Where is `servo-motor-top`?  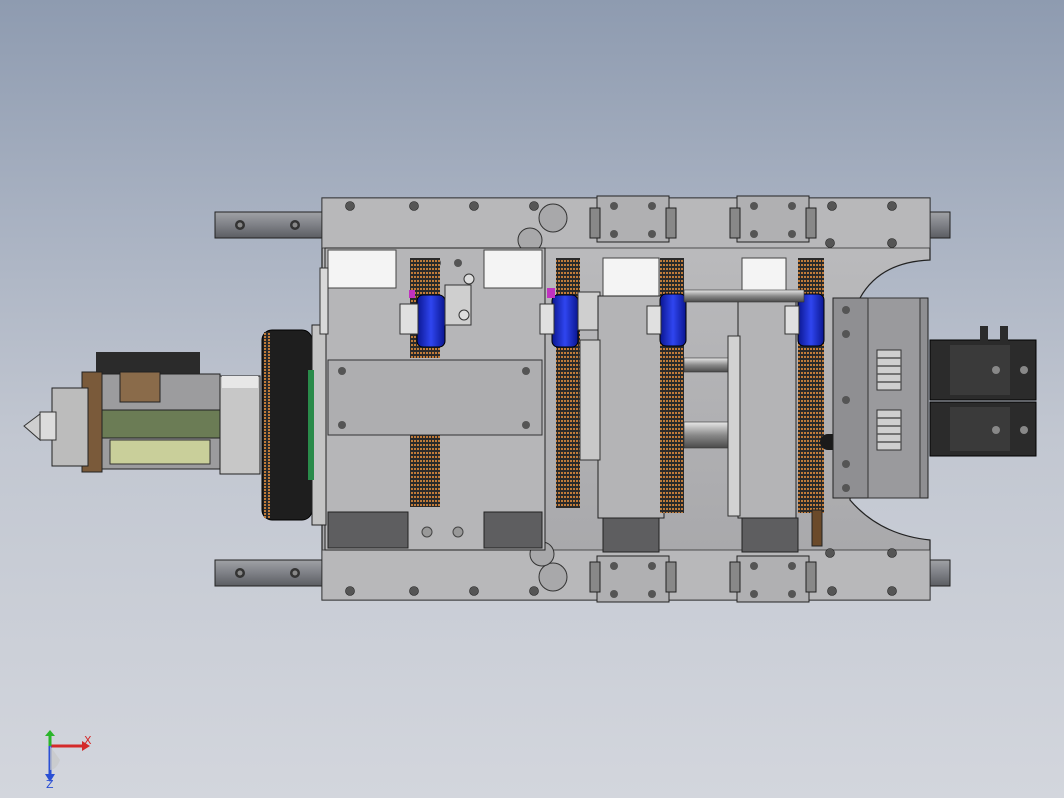
servo-motor-top is located at coordinates (983, 363).